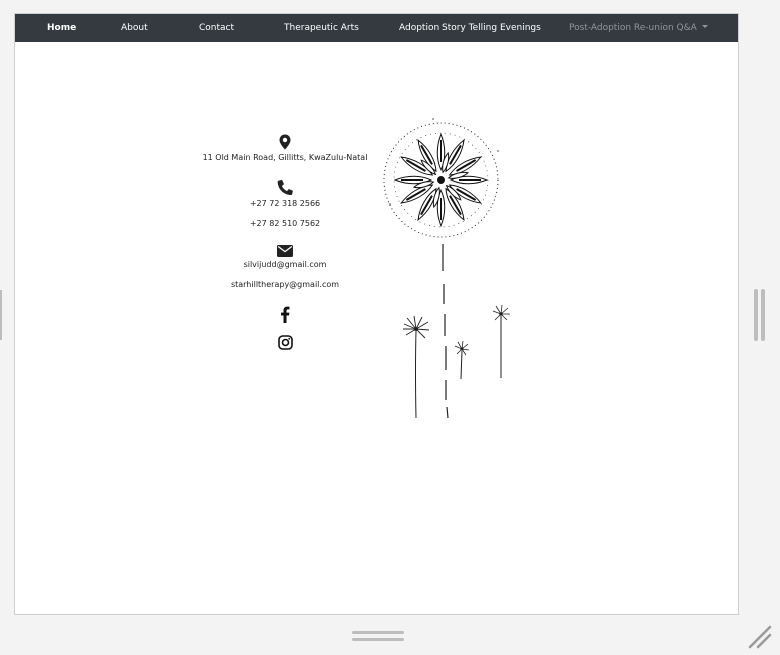 This screenshot has width=780, height=655. Describe the element at coordinates (216, 28) in the screenshot. I see `nav-contact: Contact` at that location.